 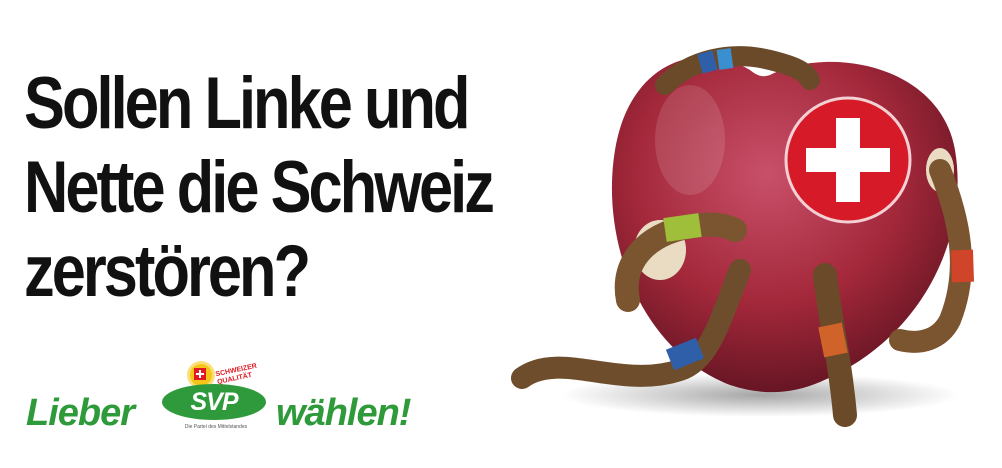 I want to click on svp-badge: SVP, so click(x=214, y=402).